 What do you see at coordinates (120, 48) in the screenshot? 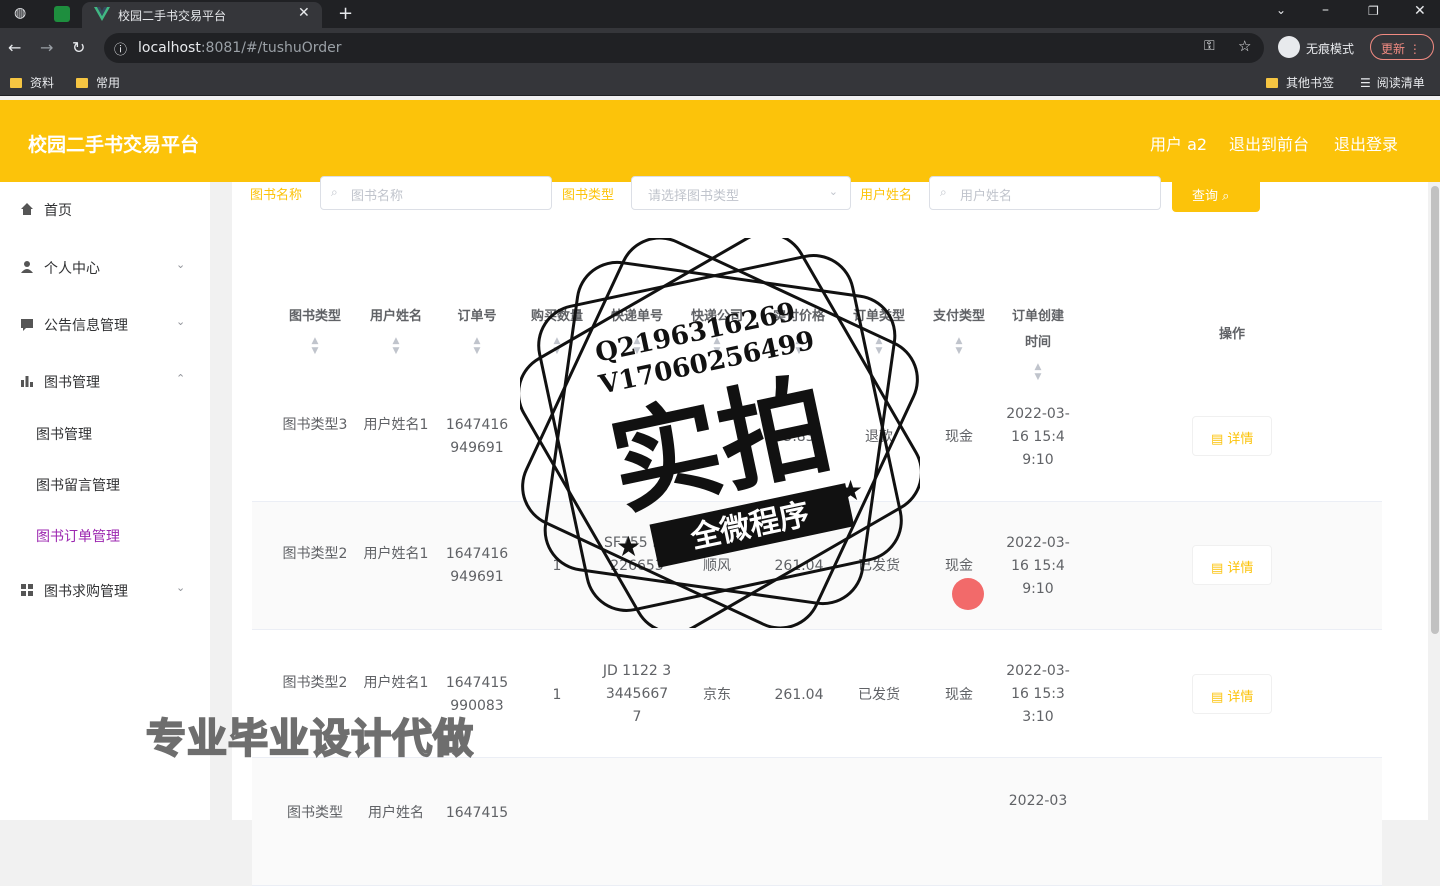
I see `info-icon: ⓘ` at bounding box center [120, 48].